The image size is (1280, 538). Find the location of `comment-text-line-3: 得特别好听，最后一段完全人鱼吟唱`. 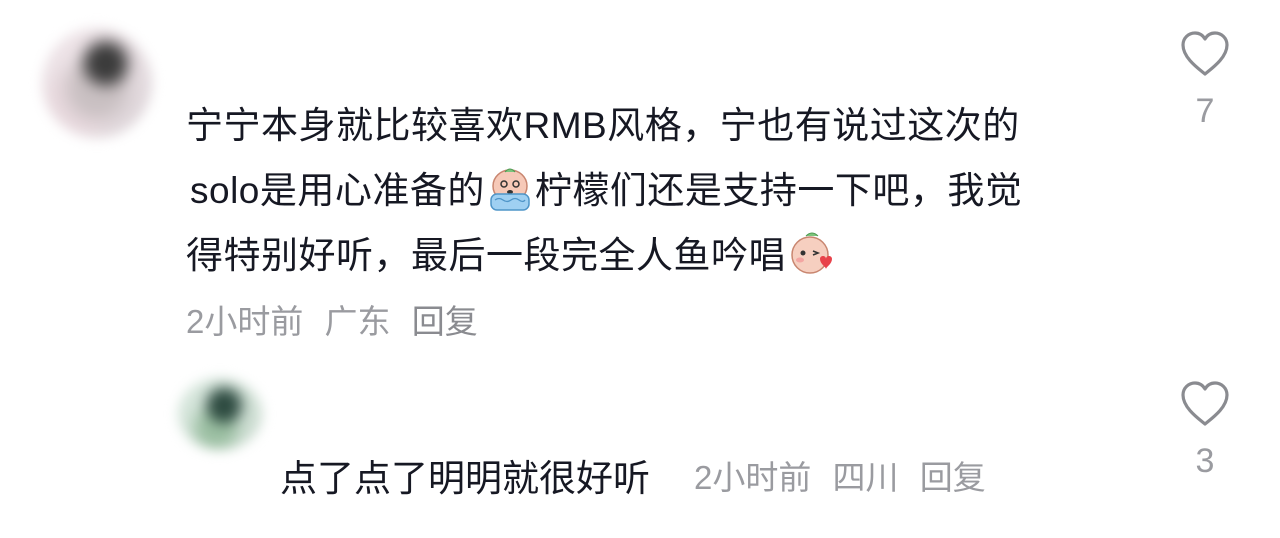

comment-text-line-3: 得特别好听，最后一段完全人鱼吟唱 is located at coordinates (511, 255).